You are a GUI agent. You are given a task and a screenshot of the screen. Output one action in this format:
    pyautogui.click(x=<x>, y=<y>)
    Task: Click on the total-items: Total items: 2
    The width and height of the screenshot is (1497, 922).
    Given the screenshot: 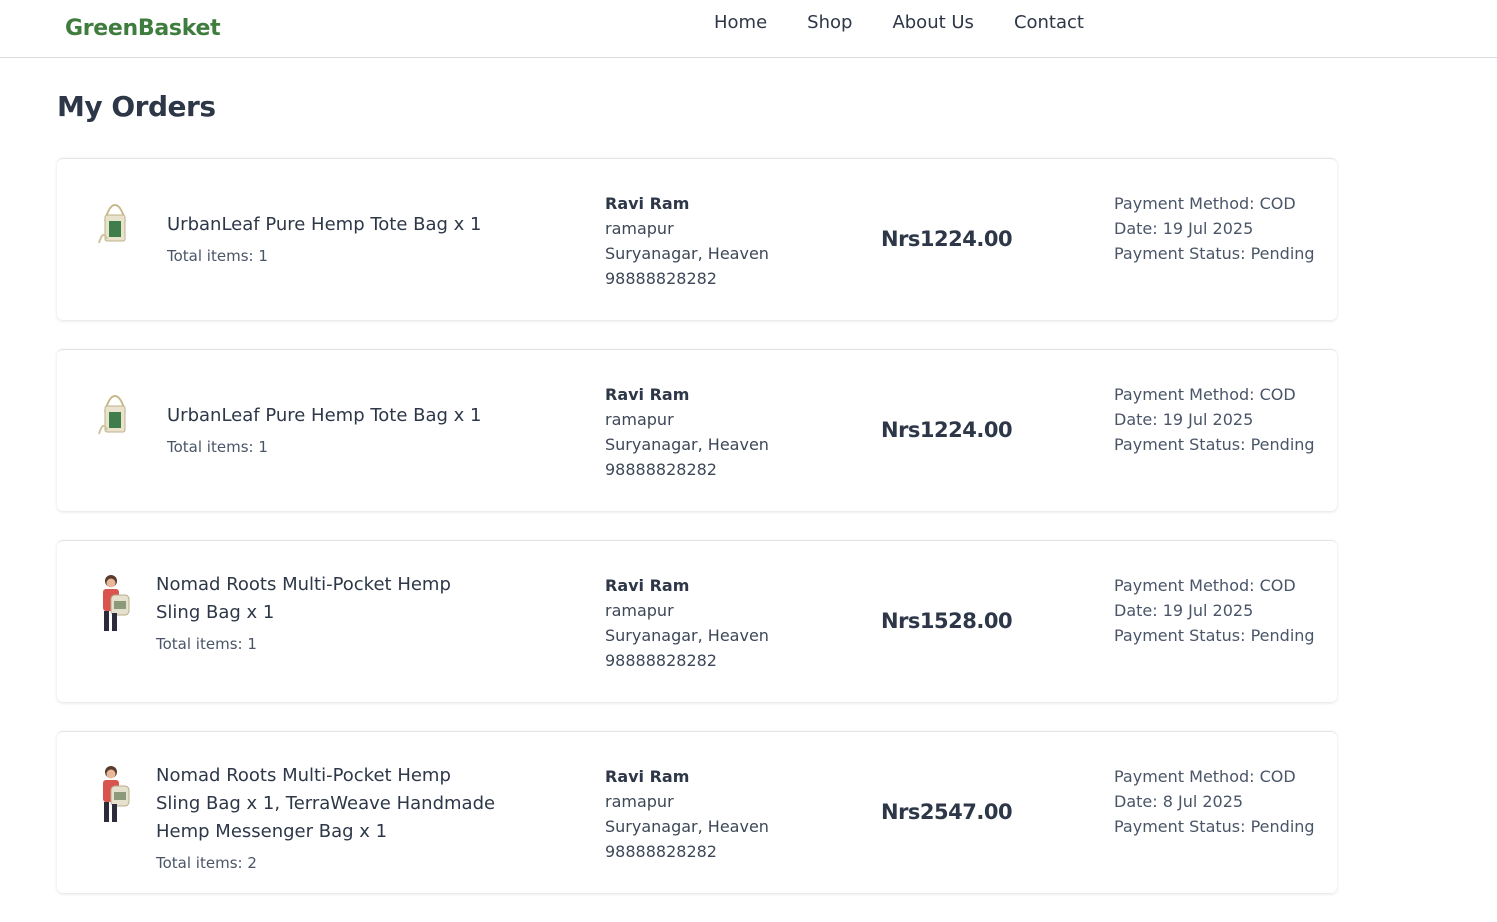 What is the action you would take?
    pyautogui.click(x=206, y=863)
    